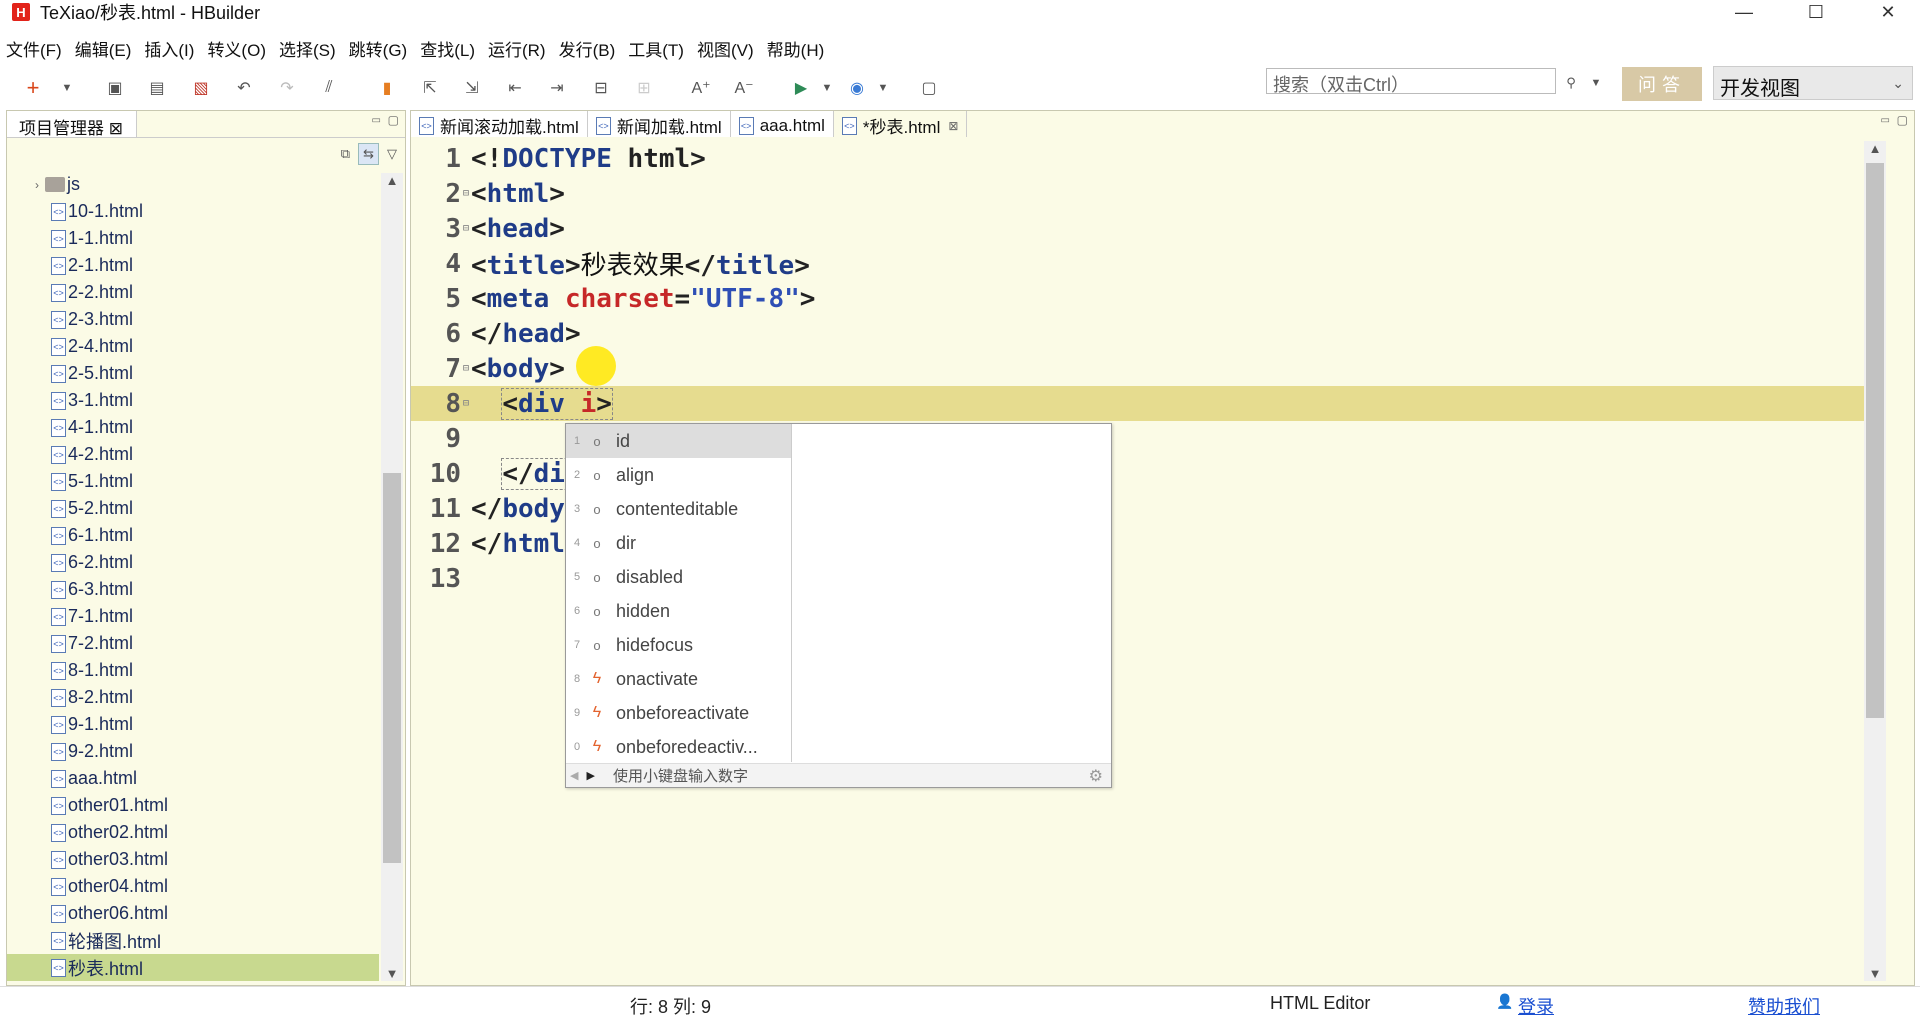  I want to click on chevron-right-icon: ›, so click(37, 185).